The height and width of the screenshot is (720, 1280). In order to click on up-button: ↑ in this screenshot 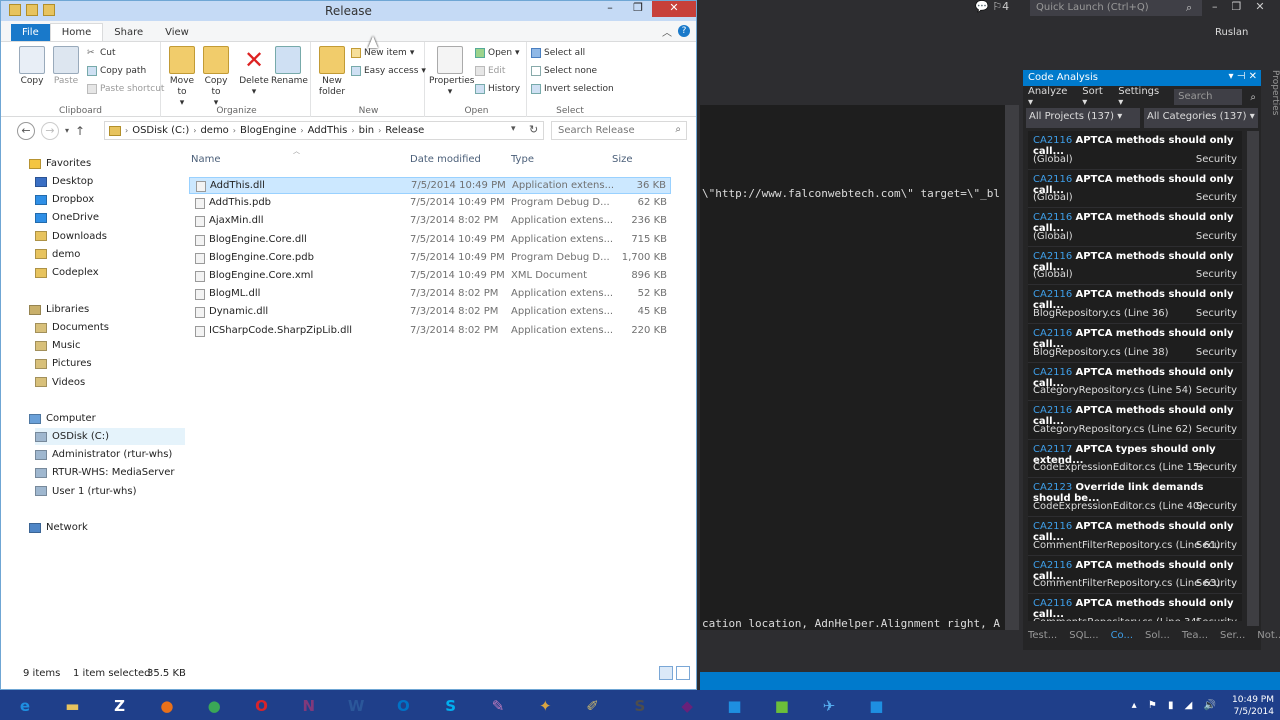, I will do `click(80, 131)`.